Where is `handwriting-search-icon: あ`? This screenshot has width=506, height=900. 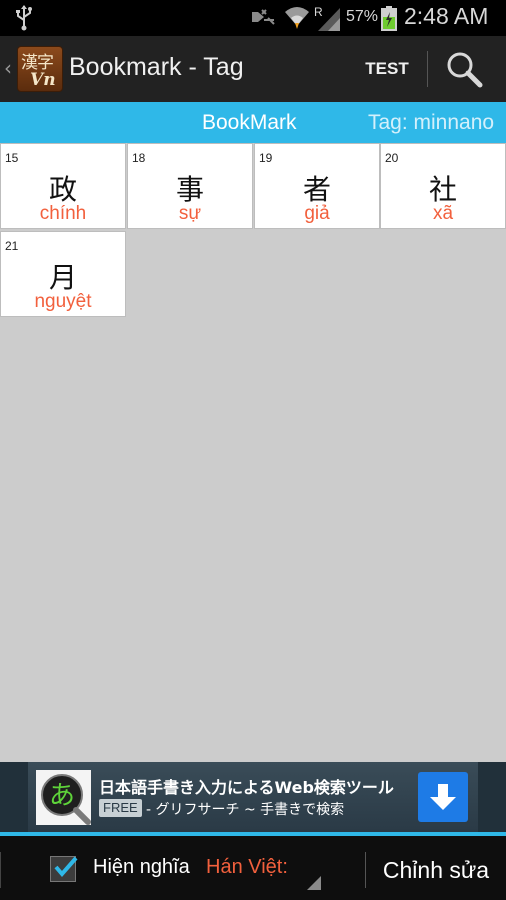 handwriting-search-icon: あ is located at coordinates (63, 797).